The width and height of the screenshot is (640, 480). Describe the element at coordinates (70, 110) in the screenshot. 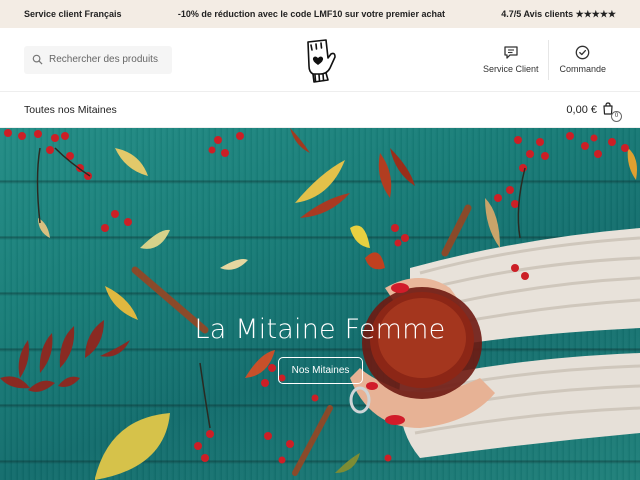

I see `nav-all-mittens: Toutes nos Mitaines` at that location.